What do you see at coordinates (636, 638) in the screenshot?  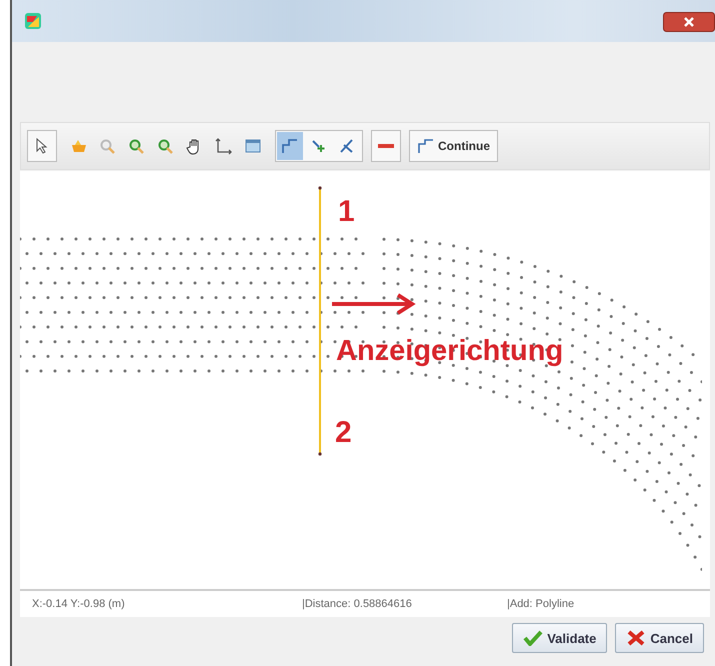 I see `cross-icon` at bounding box center [636, 638].